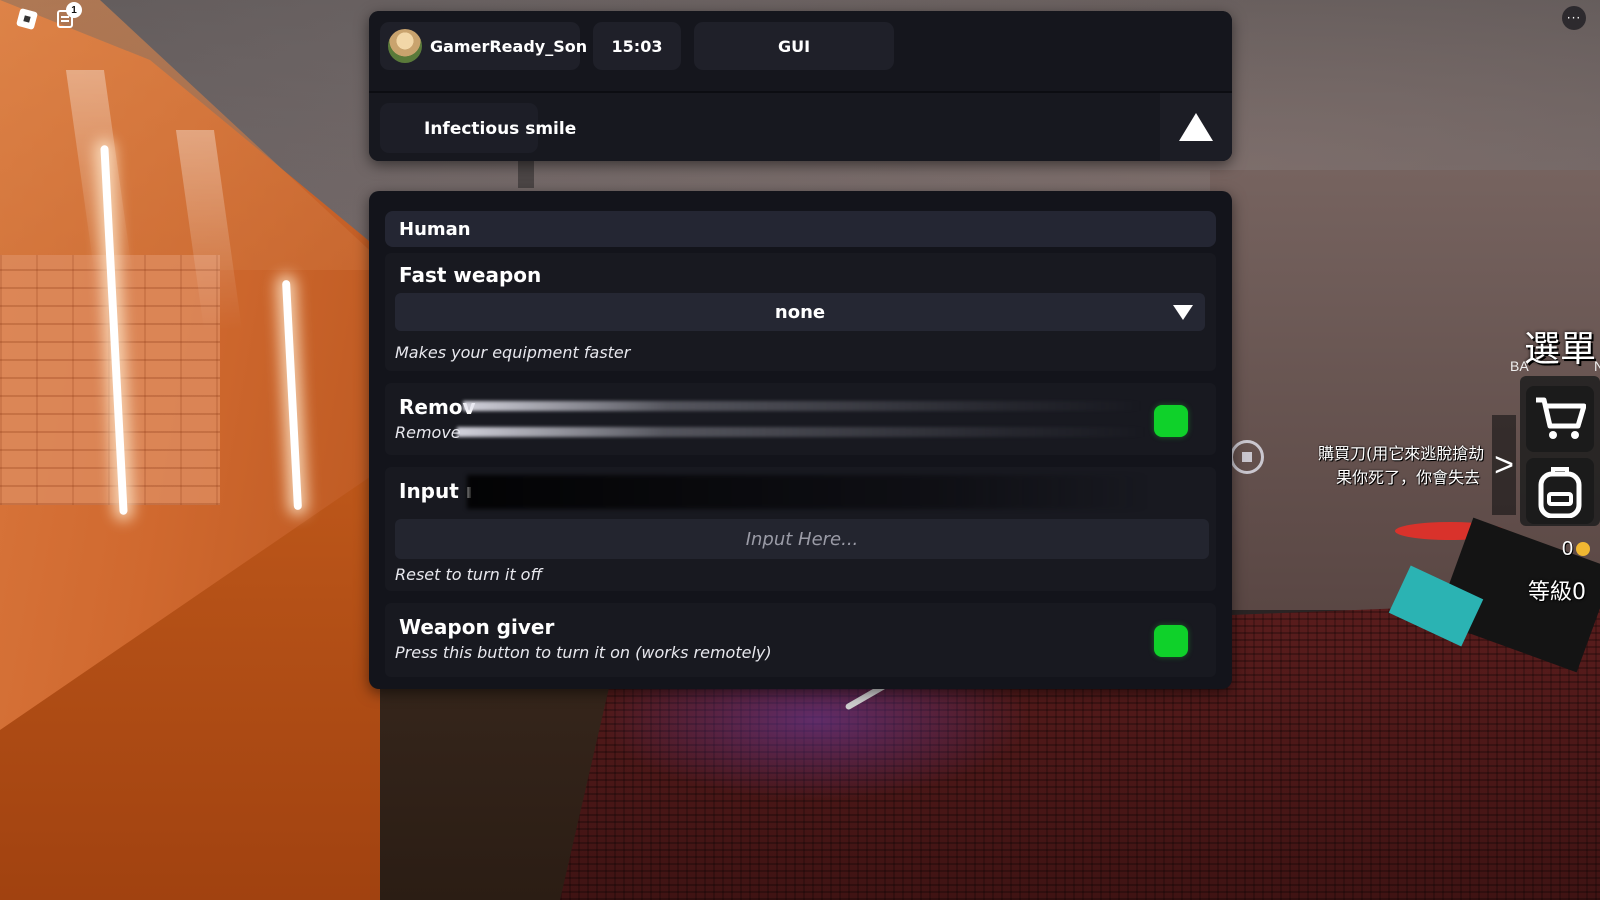  I want to click on text-input, so click(802, 539).